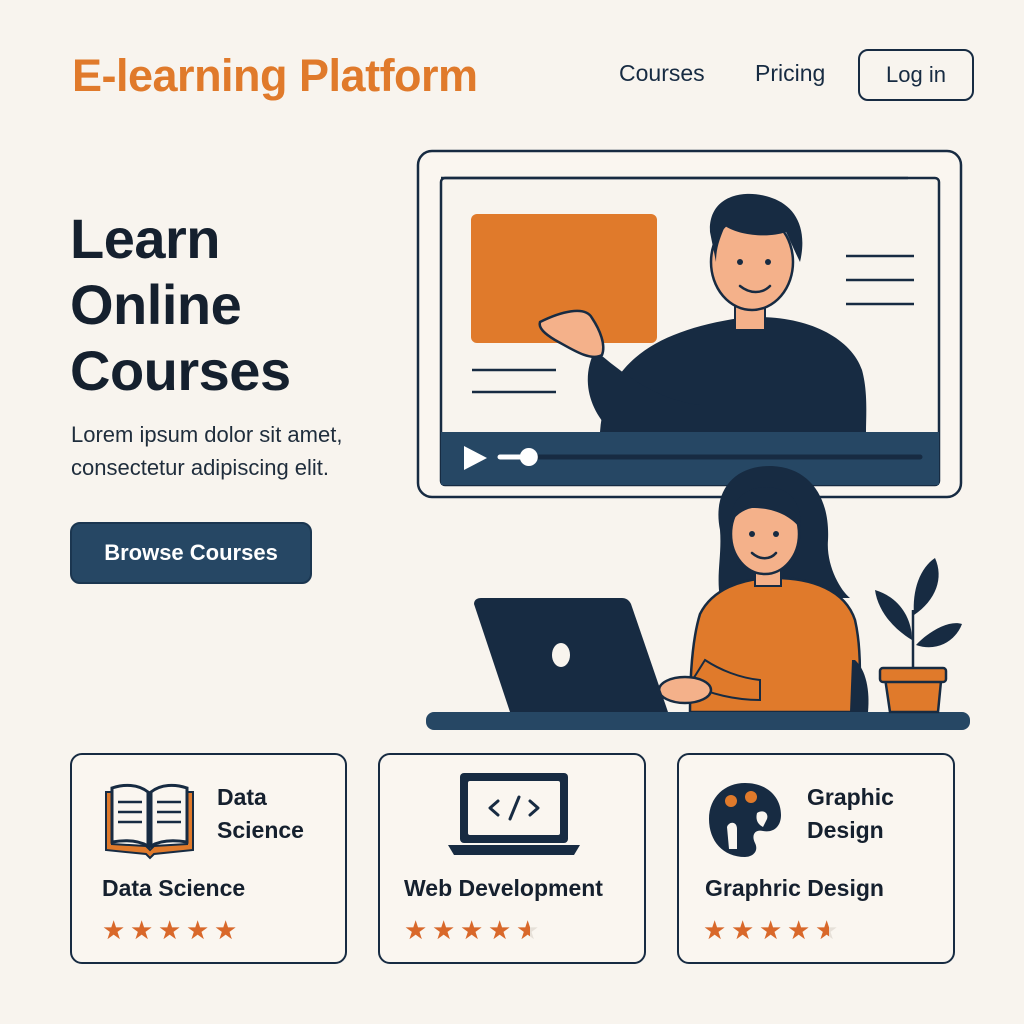  I want to click on palette-icon, so click(745, 820).